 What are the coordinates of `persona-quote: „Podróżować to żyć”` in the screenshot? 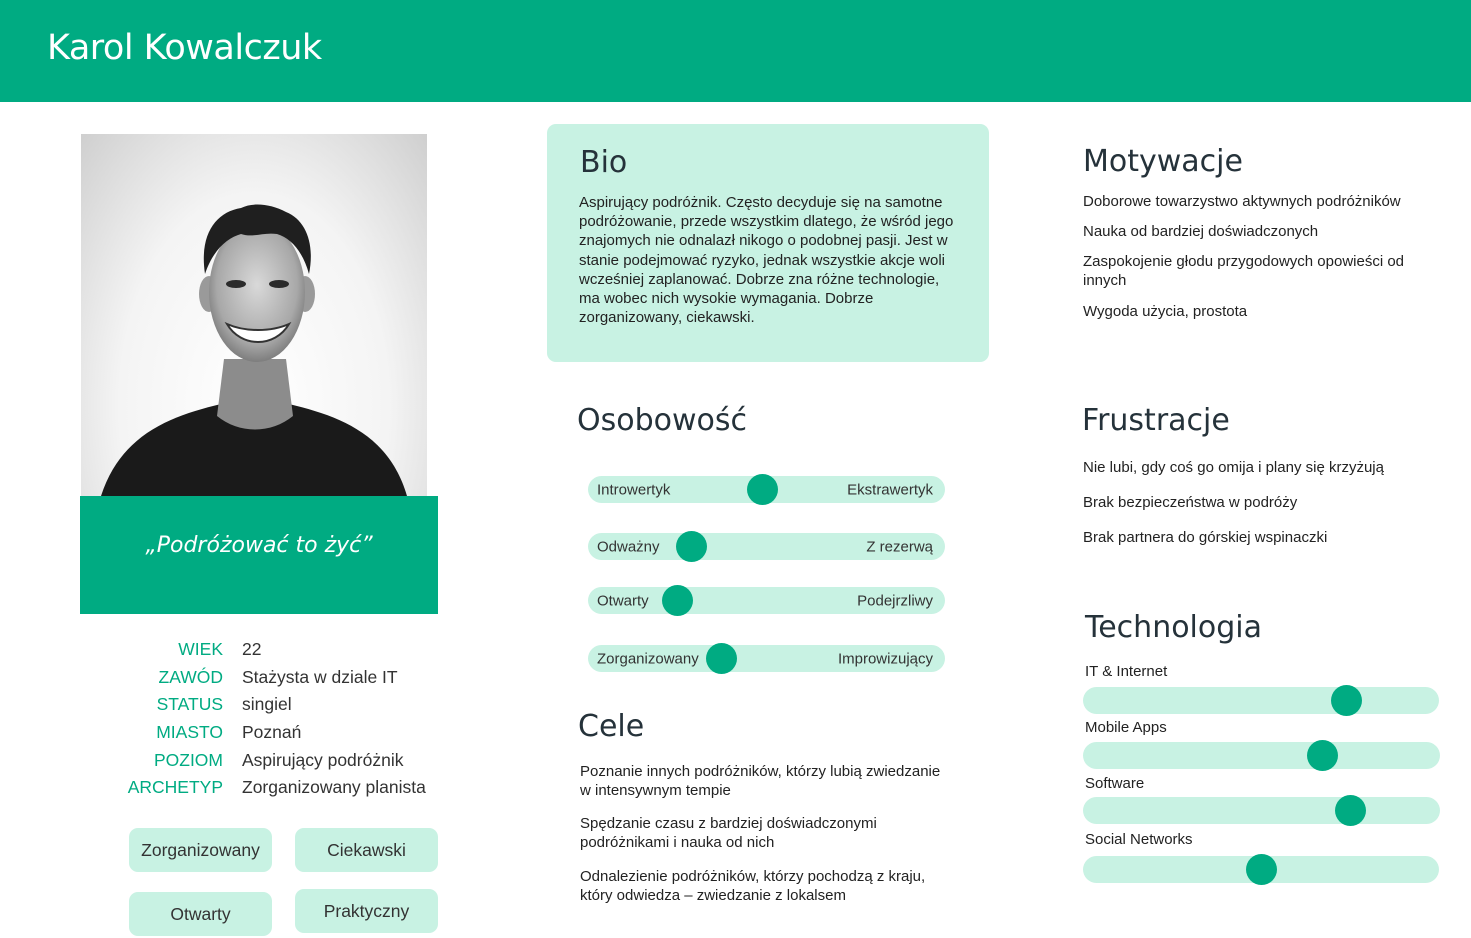 It's located at (259, 545).